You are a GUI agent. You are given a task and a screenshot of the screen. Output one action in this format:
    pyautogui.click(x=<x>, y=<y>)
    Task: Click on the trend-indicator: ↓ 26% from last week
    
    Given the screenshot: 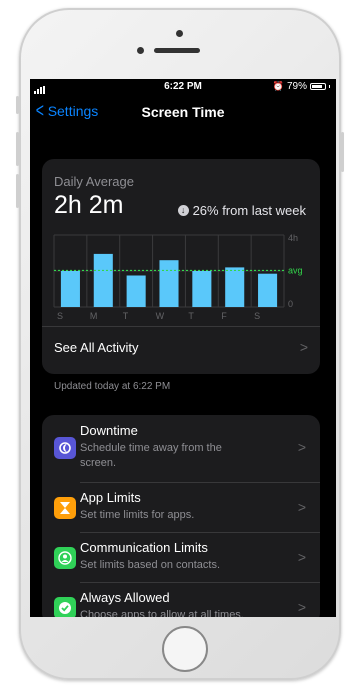 What is the action you would take?
    pyautogui.click(x=241, y=210)
    